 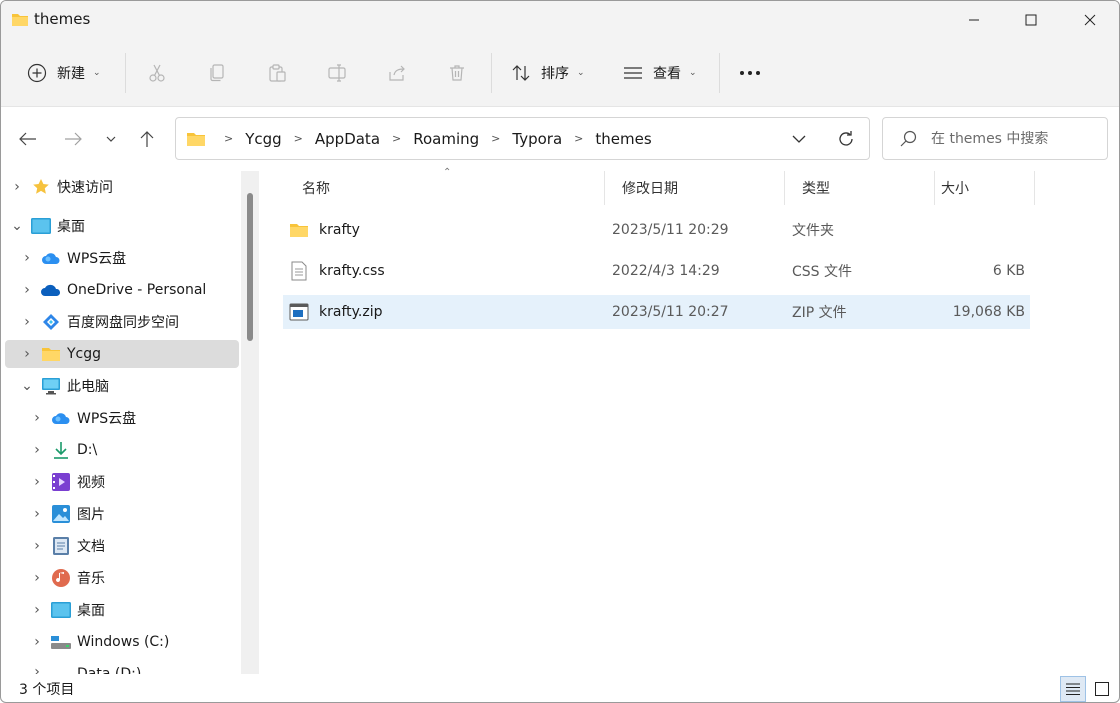 I want to click on sidebar-item-pictures: › 图片, so click(x=122, y=514).